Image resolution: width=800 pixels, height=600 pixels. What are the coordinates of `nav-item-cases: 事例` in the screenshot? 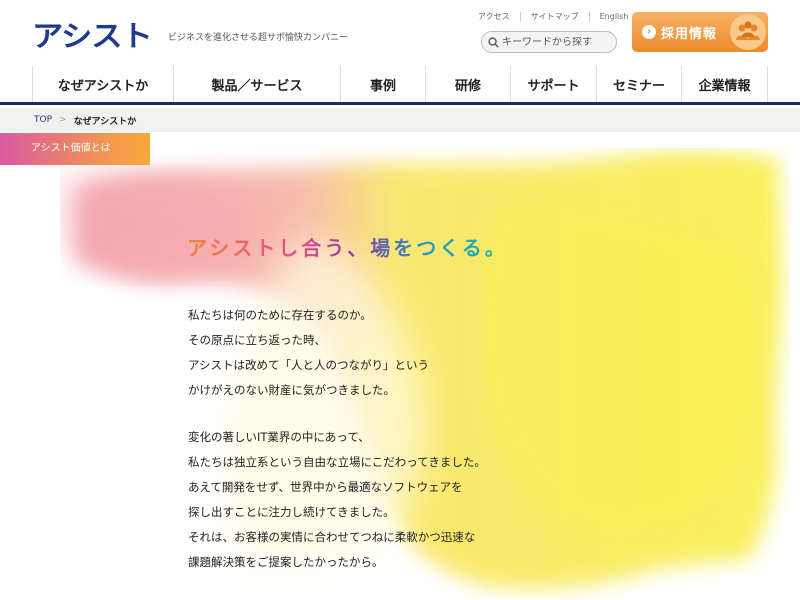 It's located at (383, 84).